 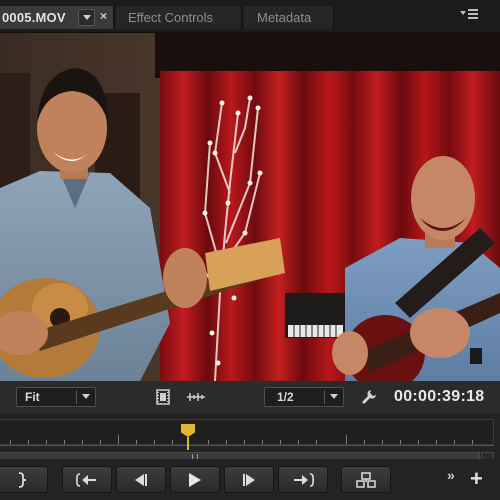 I want to click on tab-effect-controls: Effect Controls, so click(x=179, y=17).